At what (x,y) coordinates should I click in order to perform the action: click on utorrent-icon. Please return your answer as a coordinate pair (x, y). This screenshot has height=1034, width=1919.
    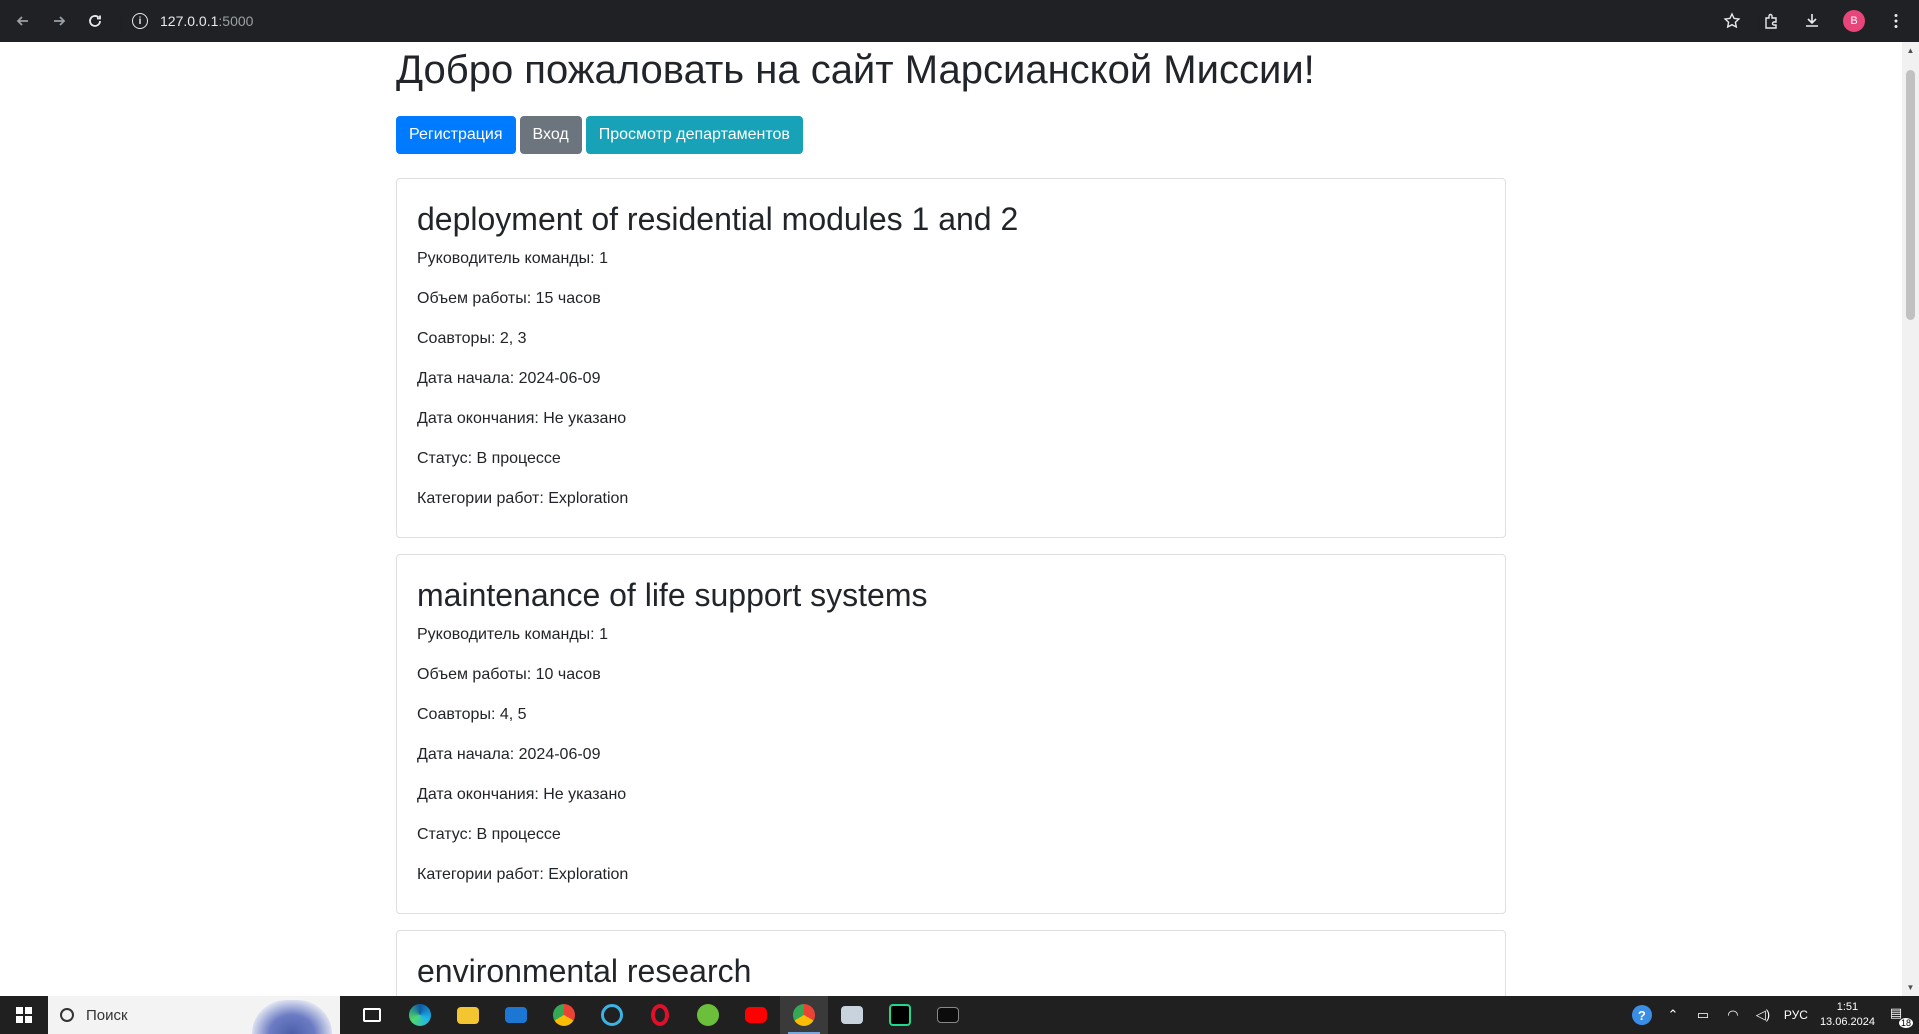
    Looking at the image, I should click on (708, 1015).